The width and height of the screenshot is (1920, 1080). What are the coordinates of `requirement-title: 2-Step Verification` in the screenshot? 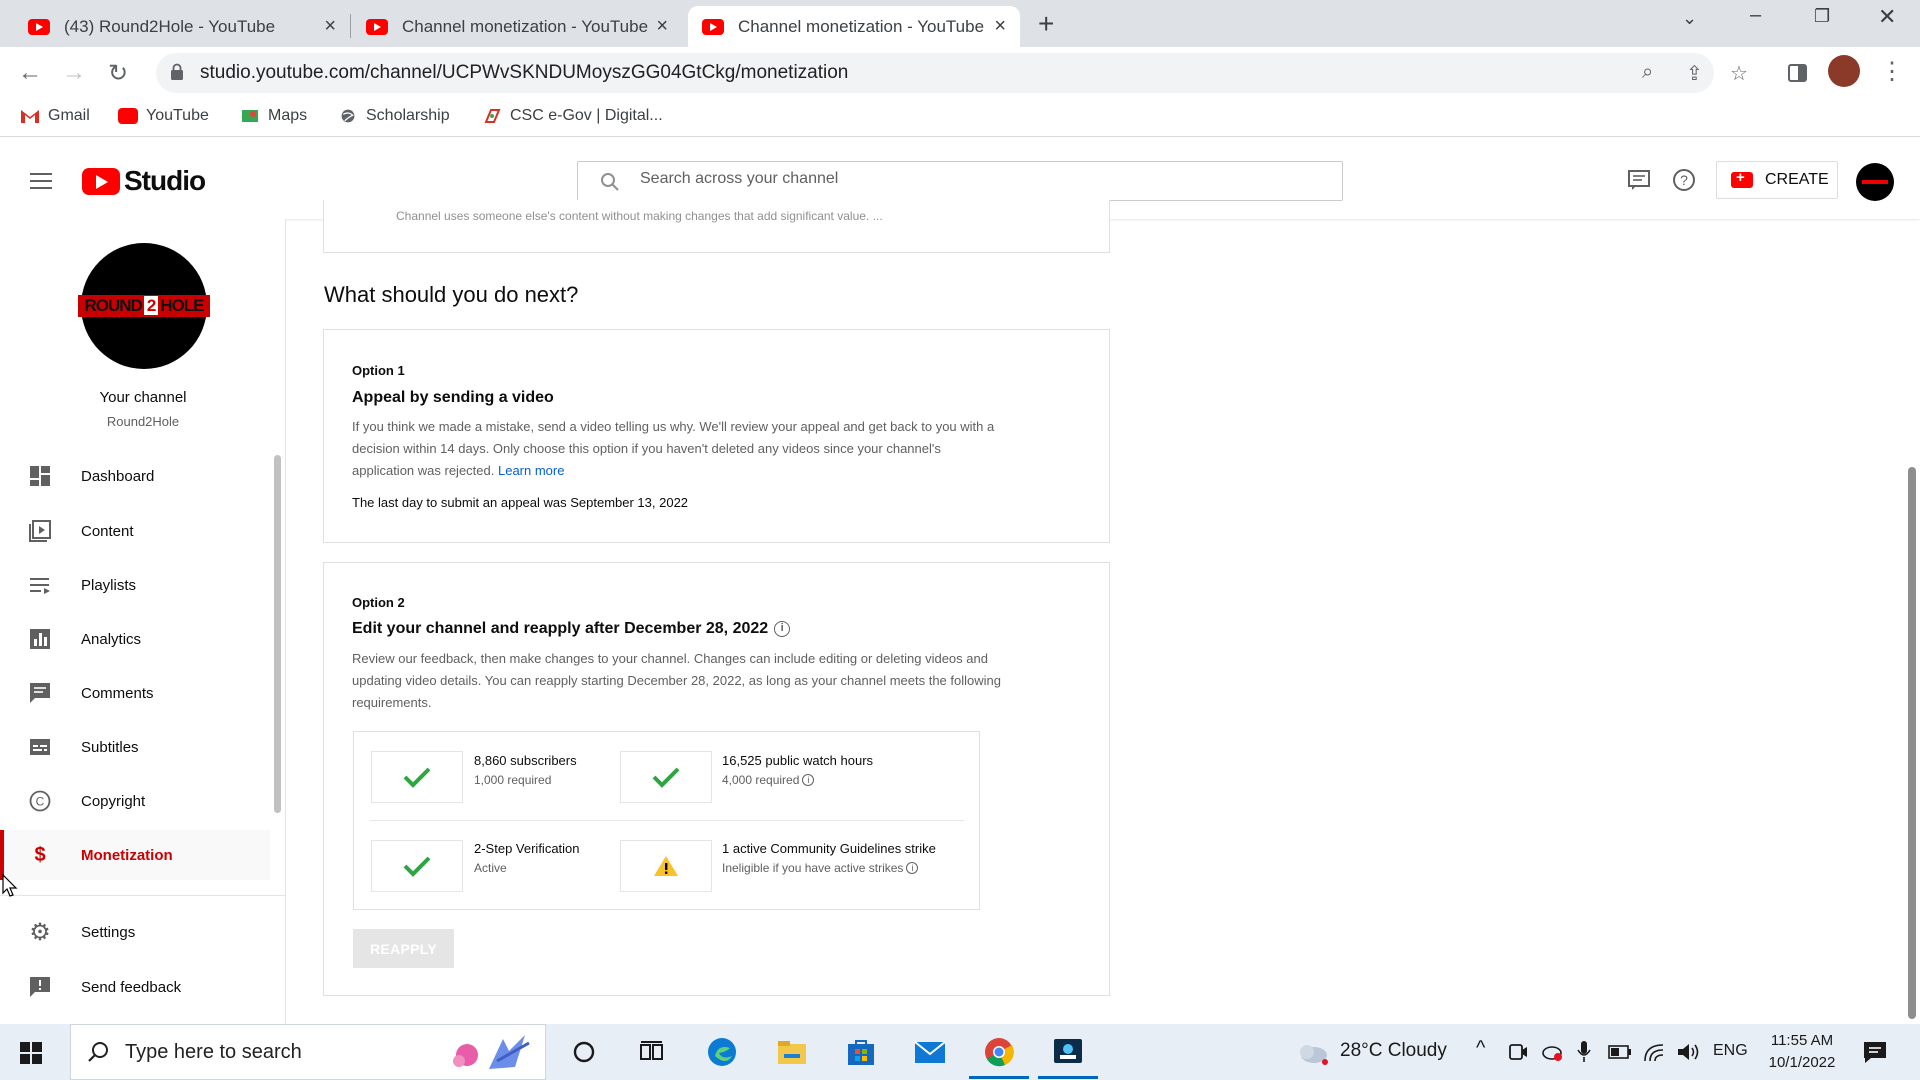 It's located at (527, 848).